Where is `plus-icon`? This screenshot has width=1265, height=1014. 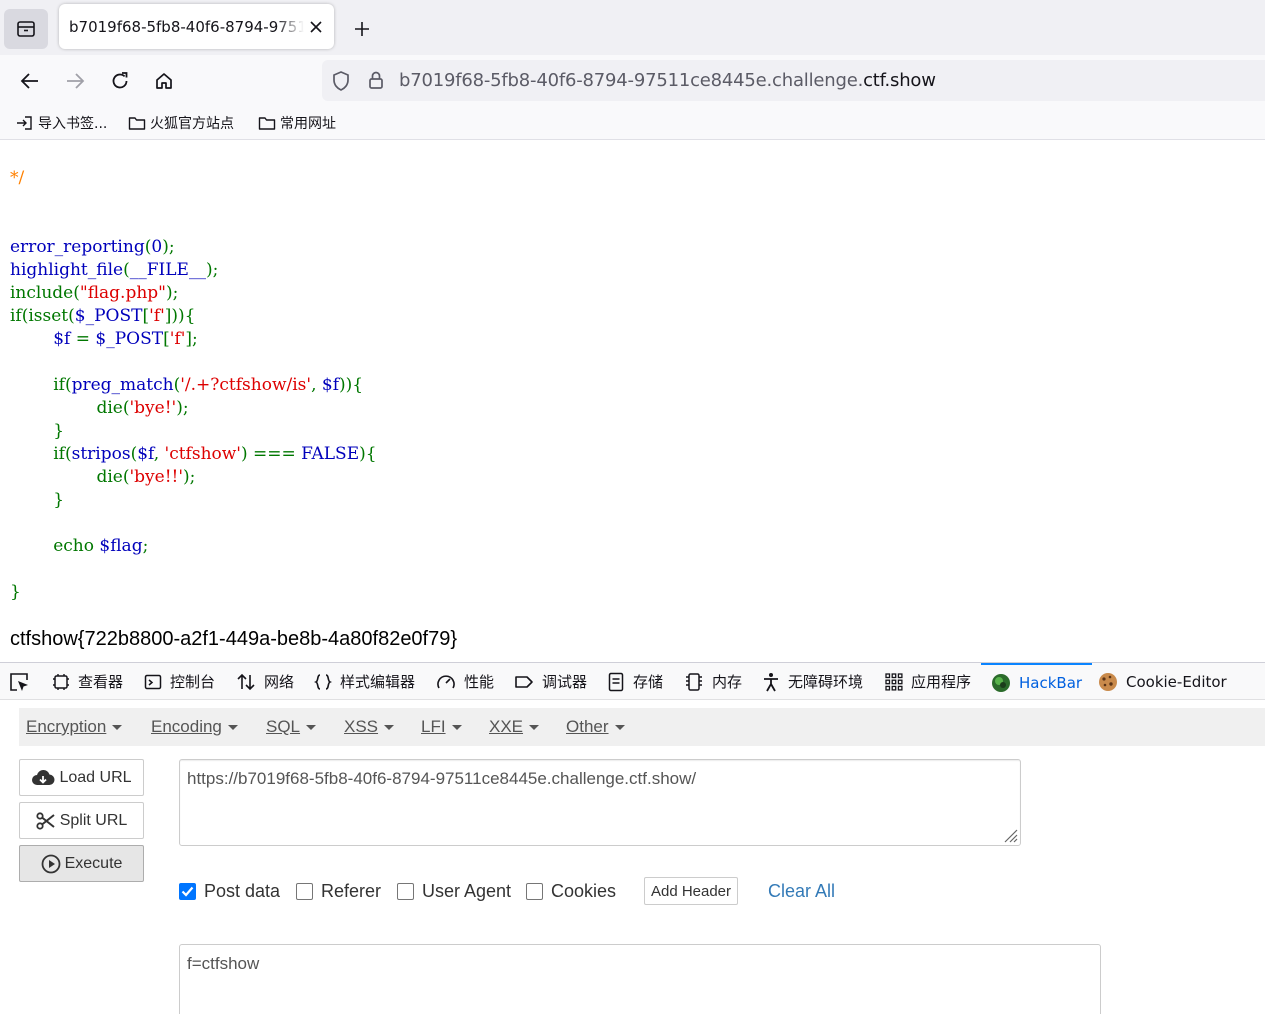
plus-icon is located at coordinates (362, 29).